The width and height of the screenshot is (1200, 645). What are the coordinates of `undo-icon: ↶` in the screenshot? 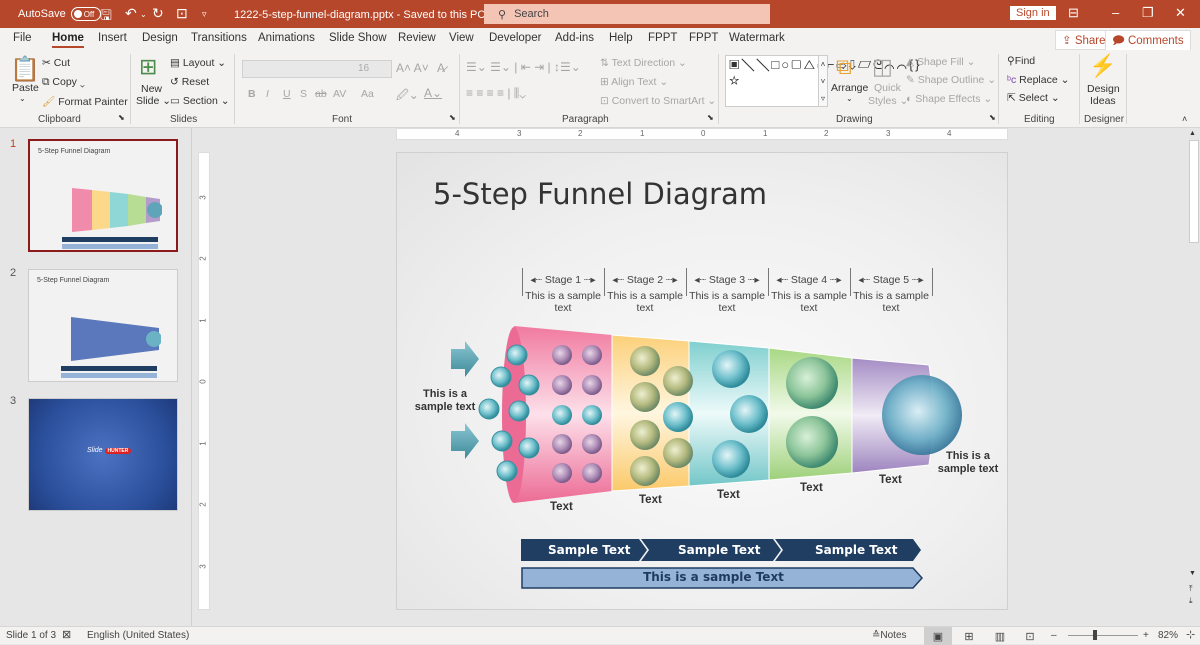 It's located at (131, 13).